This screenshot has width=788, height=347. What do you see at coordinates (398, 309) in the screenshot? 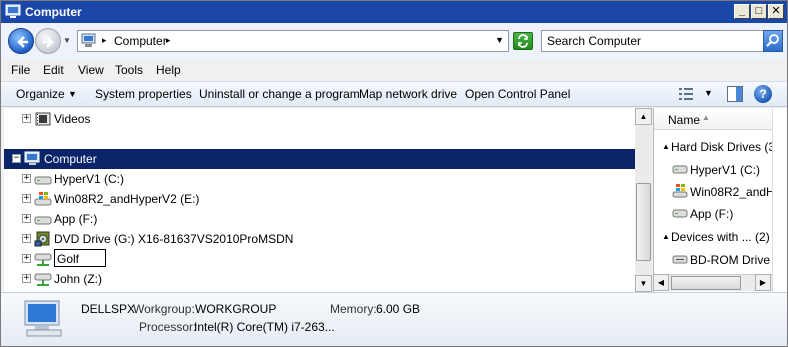
I see `memory-value: 6.00 GB` at bounding box center [398, 309].